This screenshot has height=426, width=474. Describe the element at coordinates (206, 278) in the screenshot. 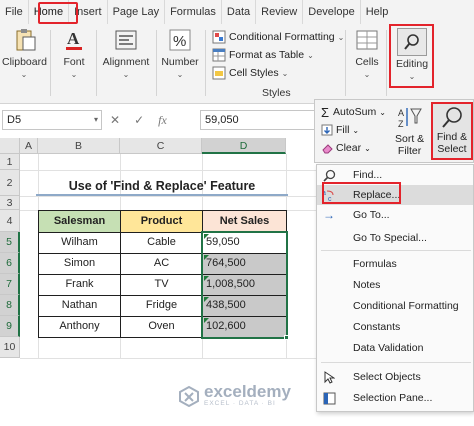

I see `number-as-text-flag` at that location.